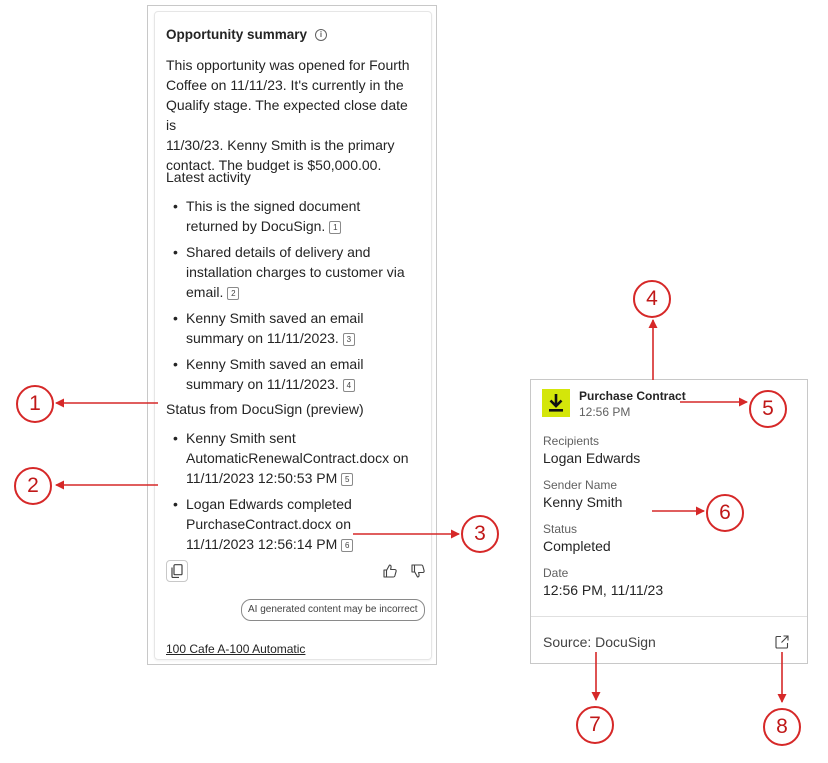 This screenshot has width=828, height=763. I want to click on citation-marker: 6, so click(347, 545).